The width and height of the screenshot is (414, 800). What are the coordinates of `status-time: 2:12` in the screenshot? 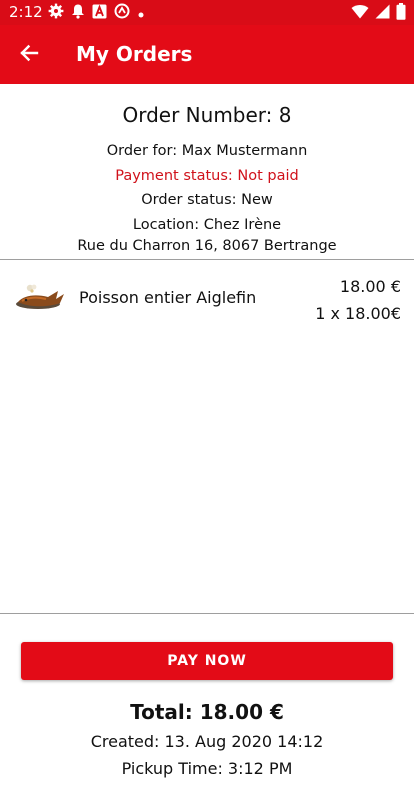 It's located at (26, 12).